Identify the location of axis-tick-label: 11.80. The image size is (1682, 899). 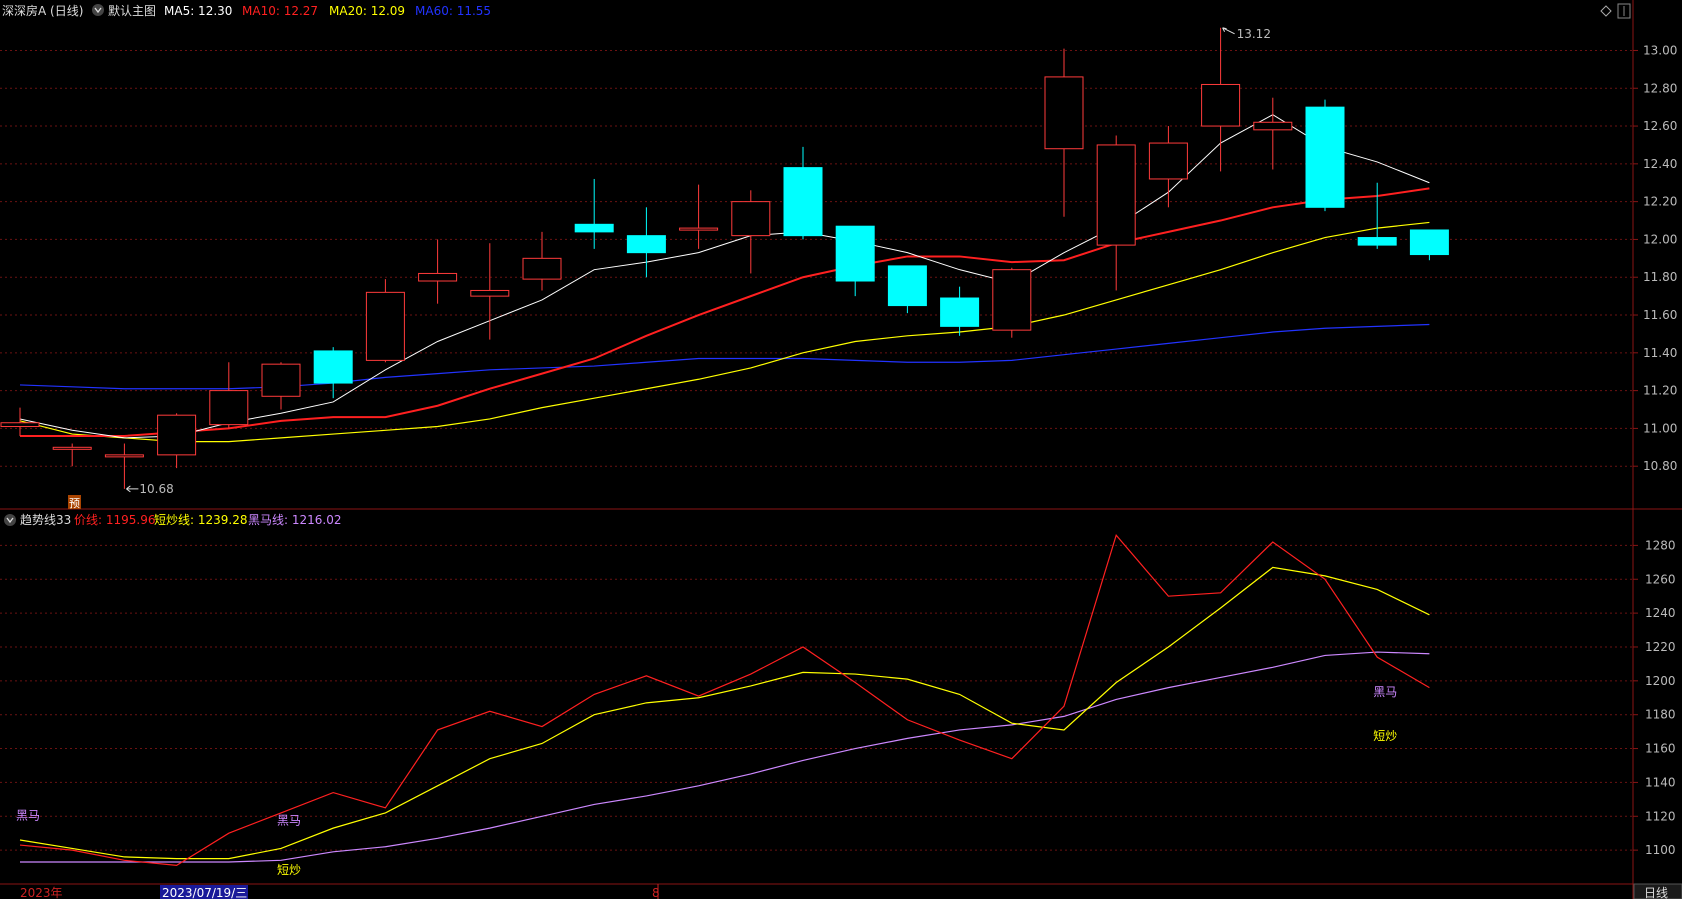
(1660, 277).